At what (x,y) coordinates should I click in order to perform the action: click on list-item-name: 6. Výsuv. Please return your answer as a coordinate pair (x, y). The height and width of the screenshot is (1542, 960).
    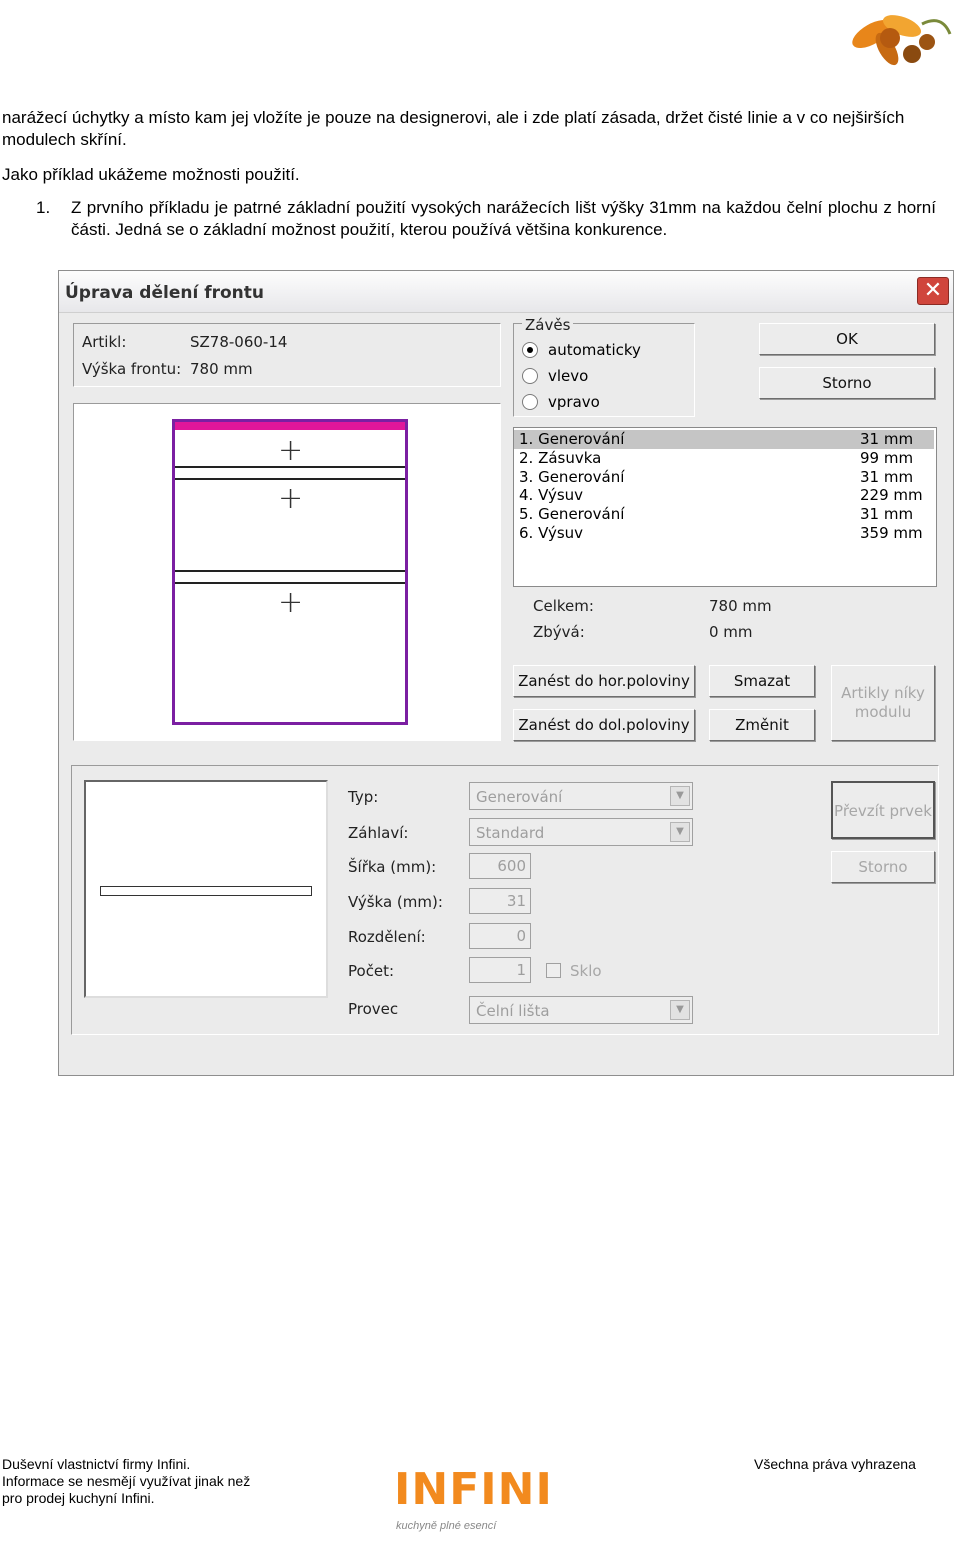
    Looking at the image, I should click on (551, 533).